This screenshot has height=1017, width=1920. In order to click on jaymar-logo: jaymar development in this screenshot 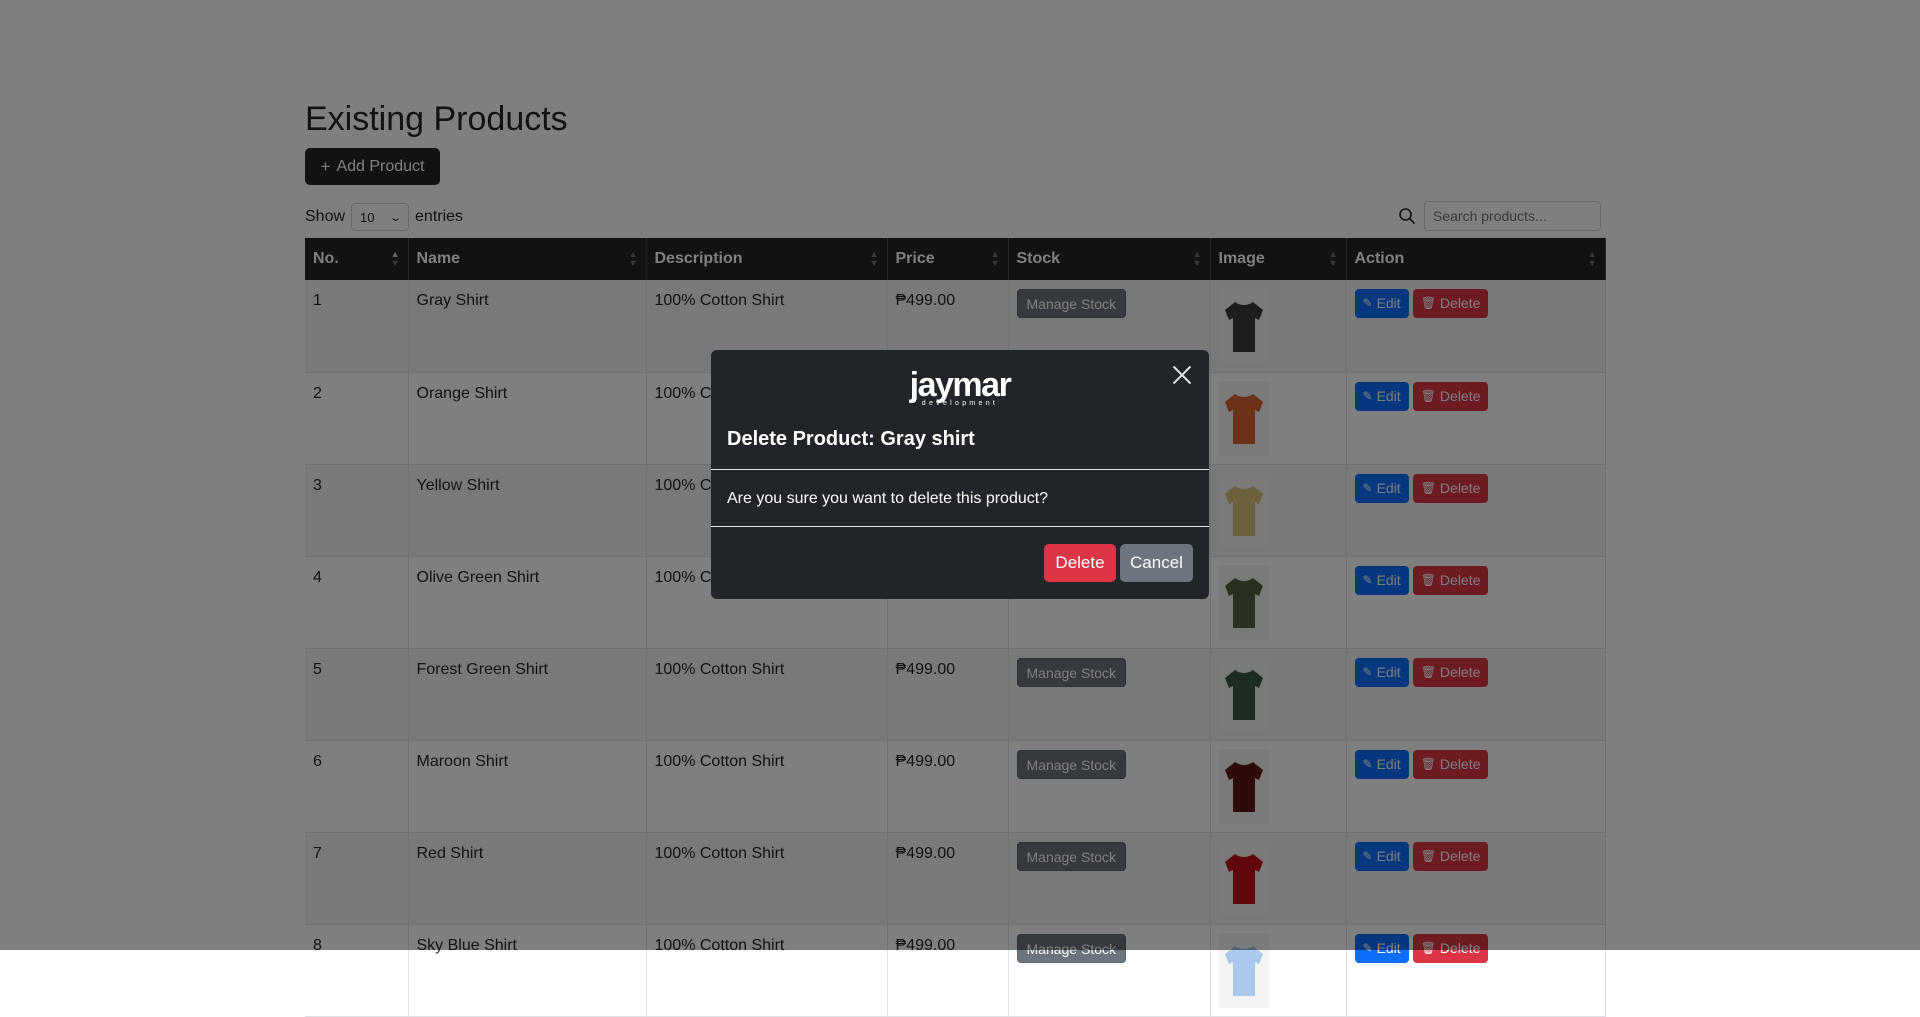, I will do `click(960, 386)`.